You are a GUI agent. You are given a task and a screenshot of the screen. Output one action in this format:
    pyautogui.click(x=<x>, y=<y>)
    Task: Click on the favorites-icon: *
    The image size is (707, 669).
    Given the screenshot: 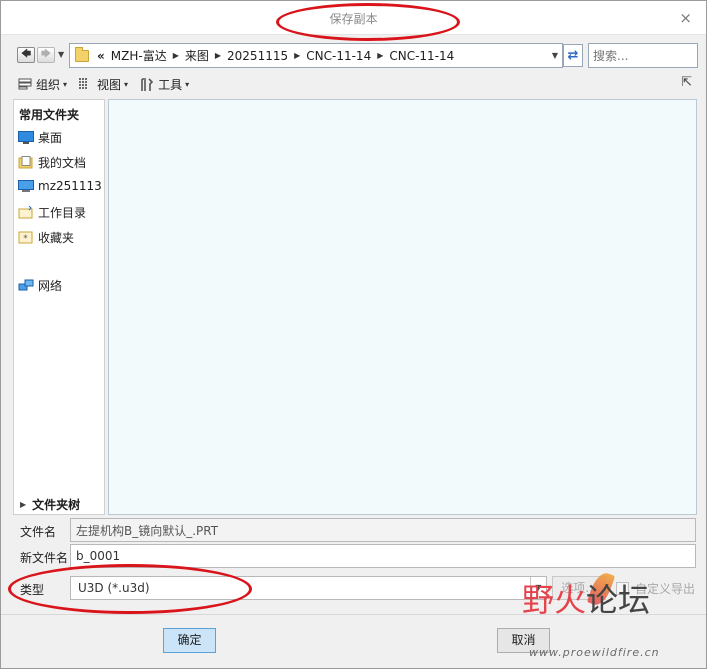 What is the action you would take?
    pyautogui.click(x=26, y=237)
    